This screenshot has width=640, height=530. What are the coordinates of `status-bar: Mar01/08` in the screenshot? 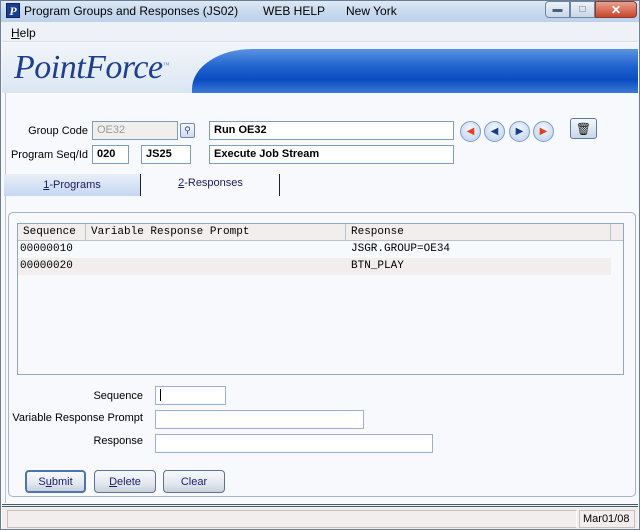 It's located at (320, 516).